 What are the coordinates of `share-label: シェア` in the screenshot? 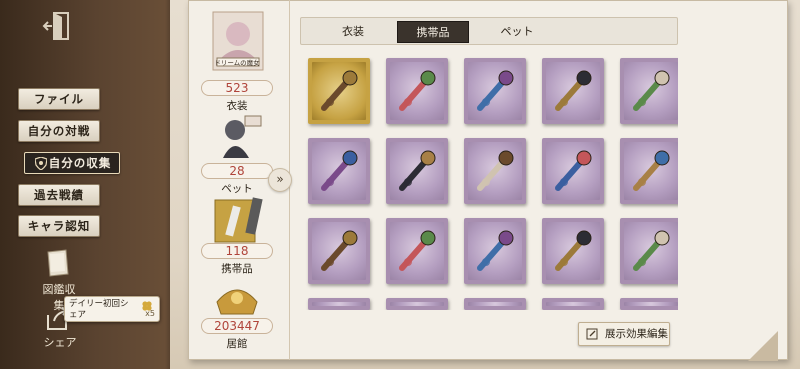 It's located at (60, 342).